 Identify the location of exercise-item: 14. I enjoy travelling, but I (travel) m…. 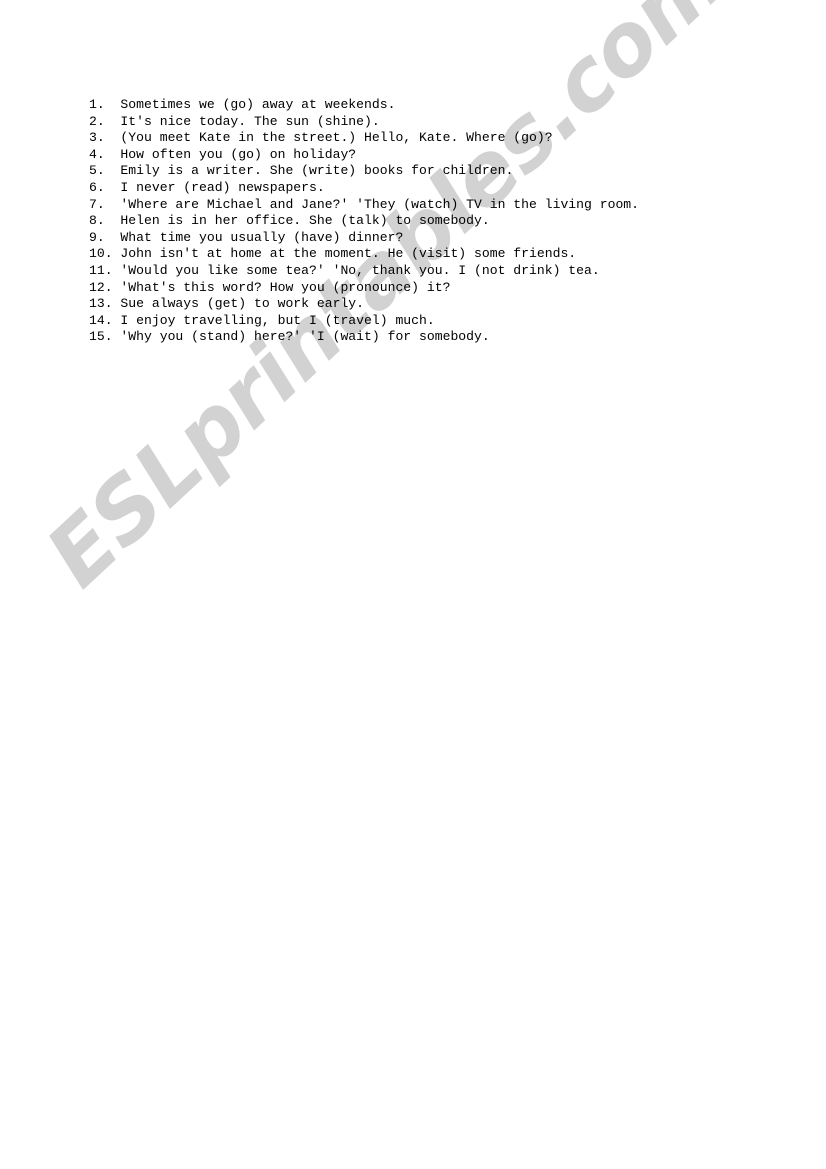
(262, 320).